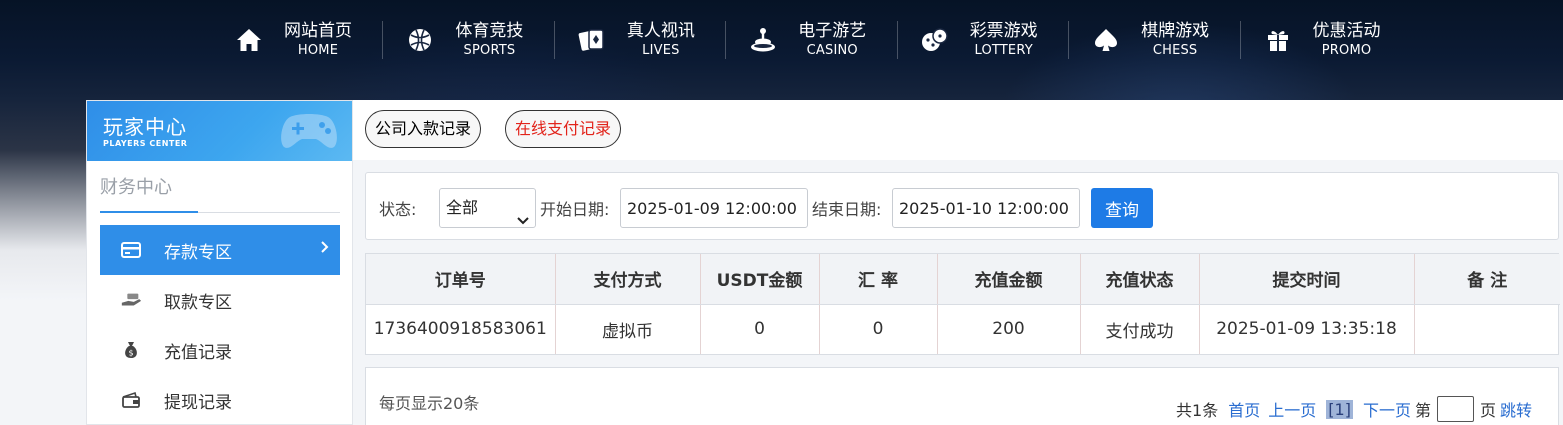  What do you see at coordinates (760, 279) in the screenshot?
I see `column-header: USDT金额` at bounding box center [760, 279].